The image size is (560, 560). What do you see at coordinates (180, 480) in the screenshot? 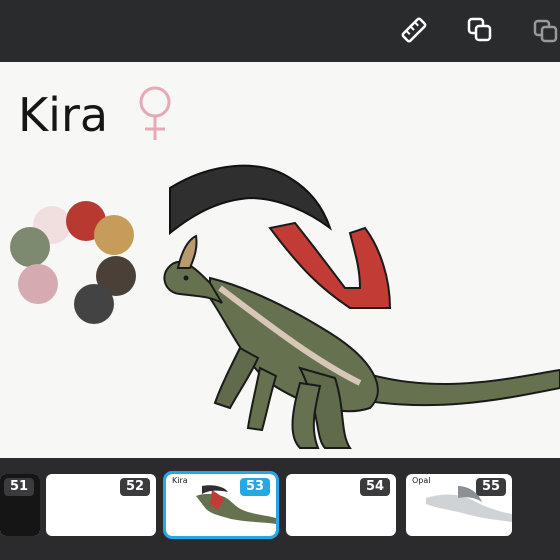
I see `thumb-title: Kira` at bounding box center [180, 480].